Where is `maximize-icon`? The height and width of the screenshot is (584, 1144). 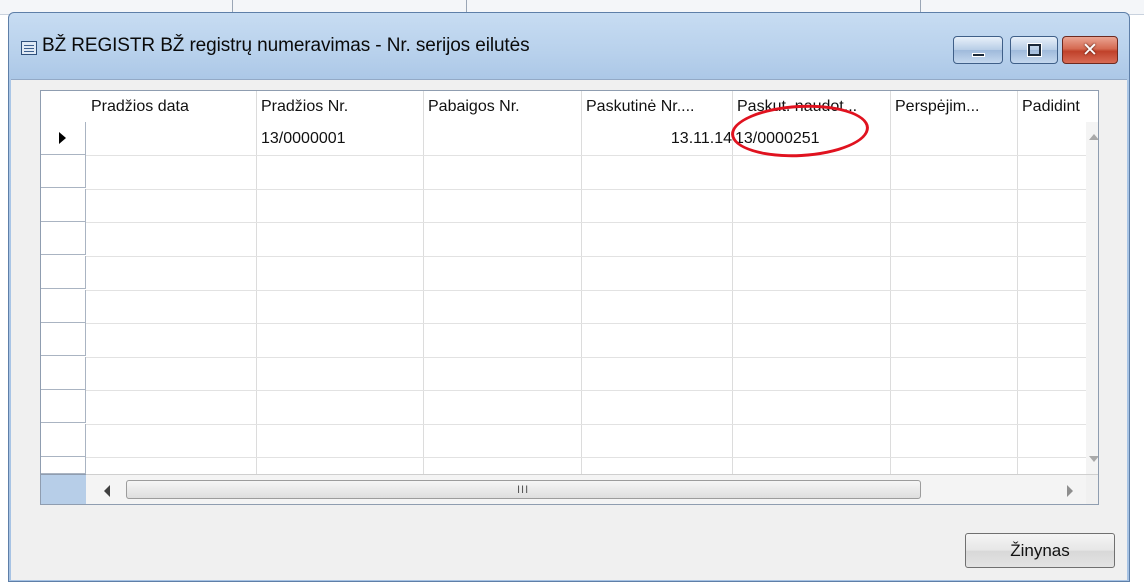
maximize-icon is located at coordinates (1034, 50).